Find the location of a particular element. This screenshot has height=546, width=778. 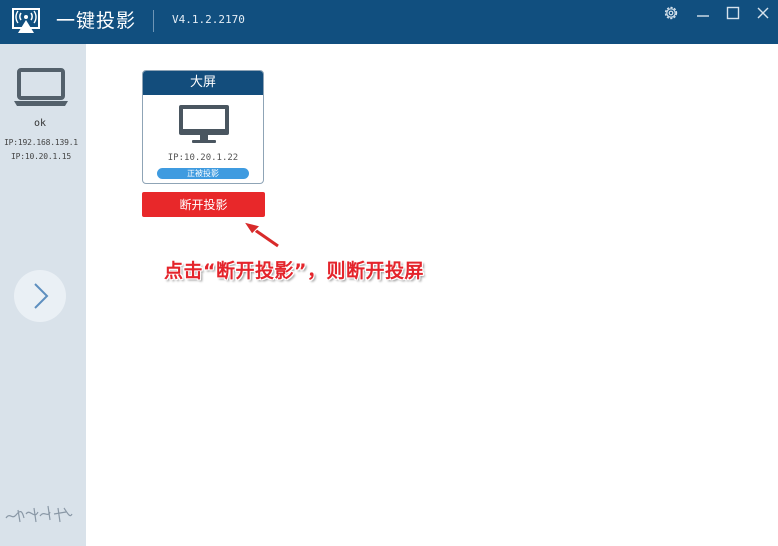

sidebar: ok IP:192.168.139.1 IP:10.20.1.15 is located at coordinates (43, 295).